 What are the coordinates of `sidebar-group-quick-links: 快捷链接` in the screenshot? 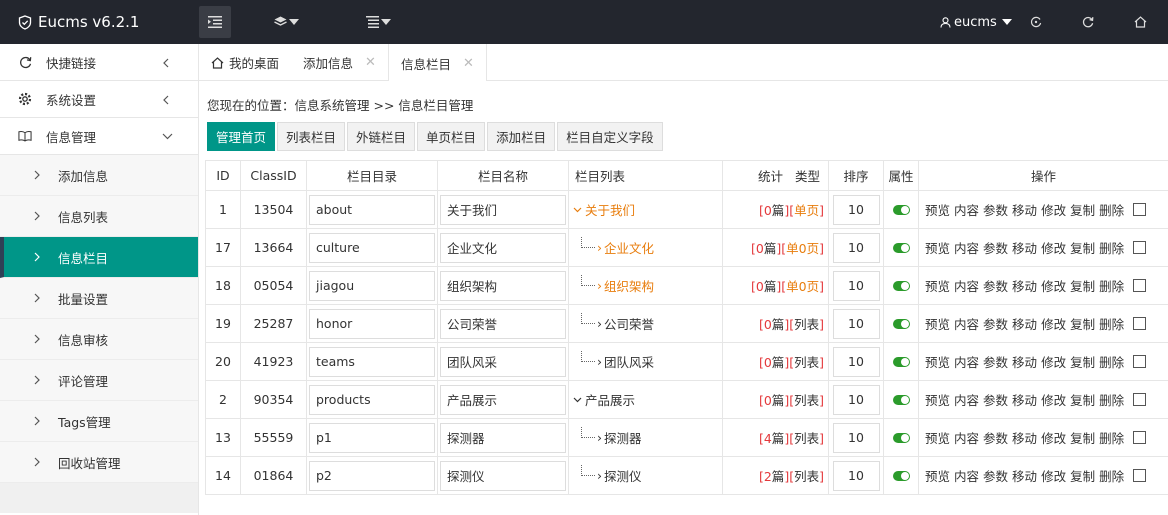 It's located at (99, 62).